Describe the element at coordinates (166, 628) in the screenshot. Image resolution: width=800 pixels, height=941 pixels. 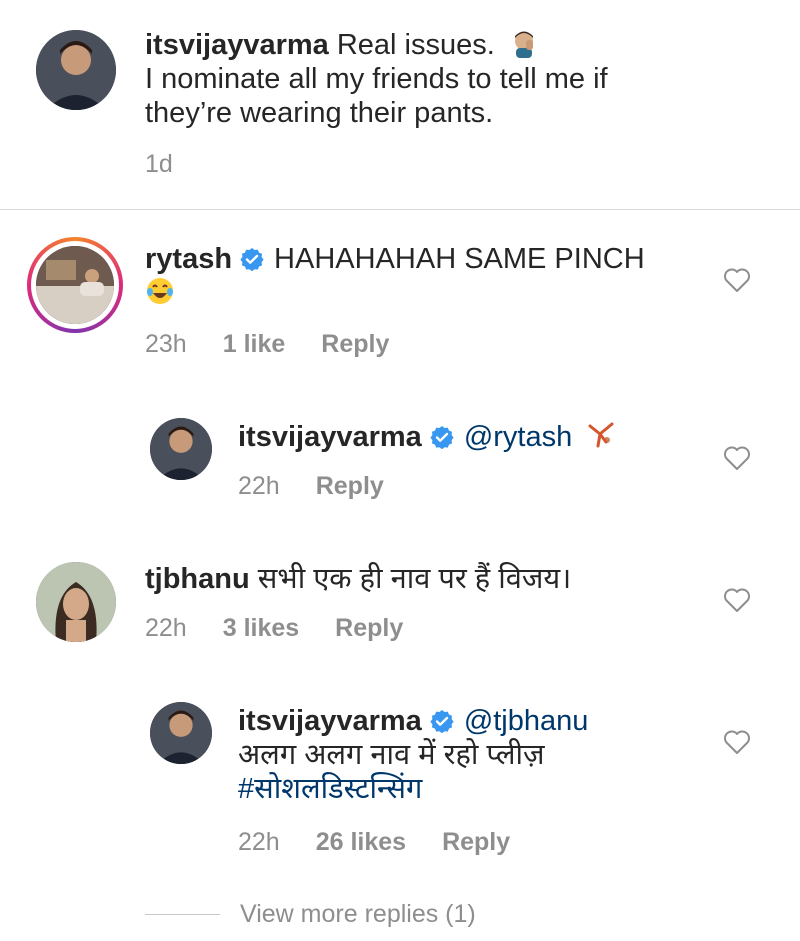
I see `comment-tjbhanu-time: 22h` at that location.